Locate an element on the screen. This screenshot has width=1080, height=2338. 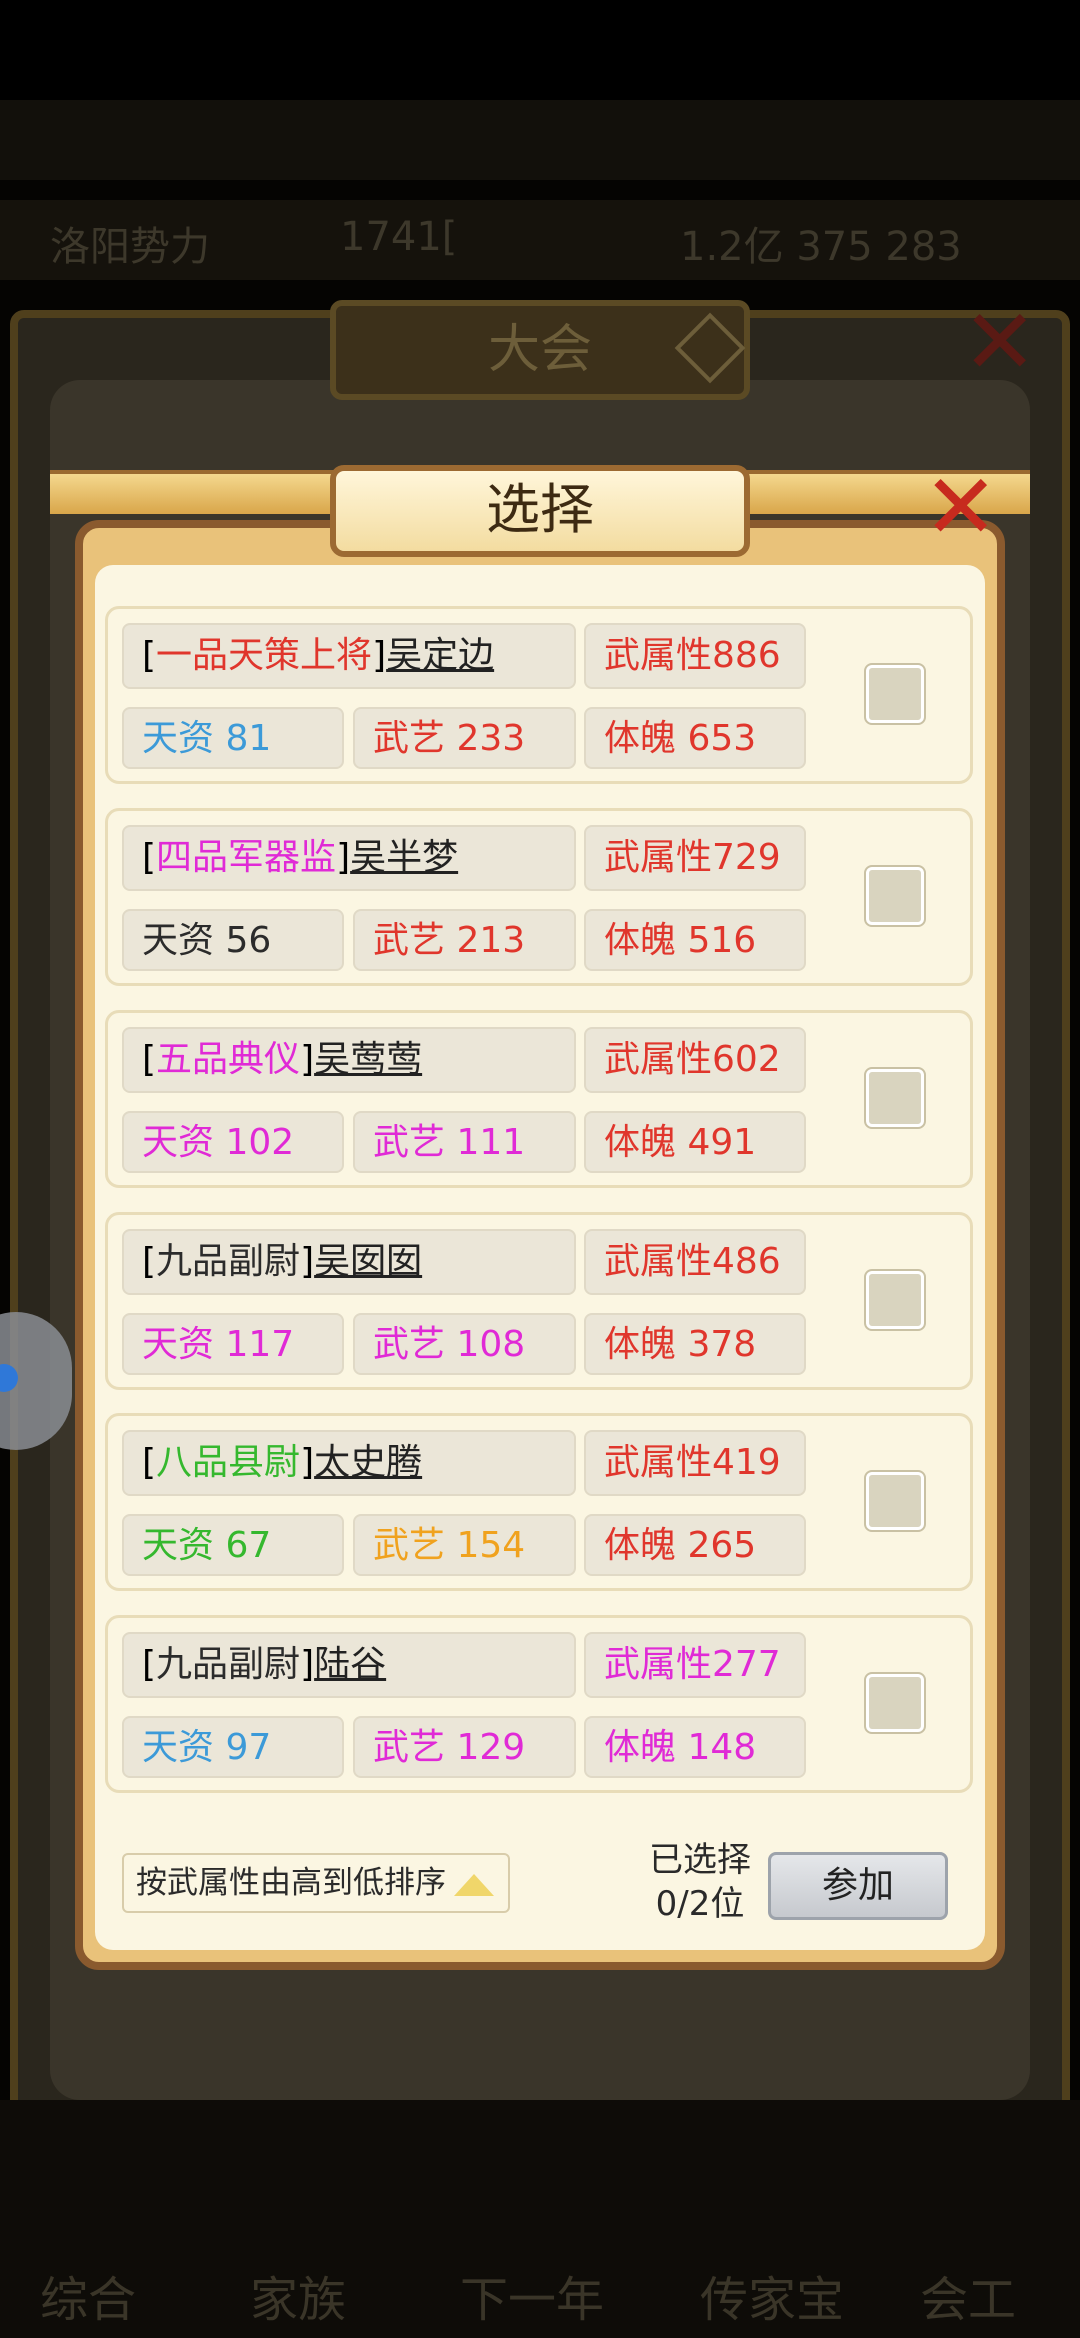
candidate-martial-attr: 武属性729 is located at coordinates (695, 858).